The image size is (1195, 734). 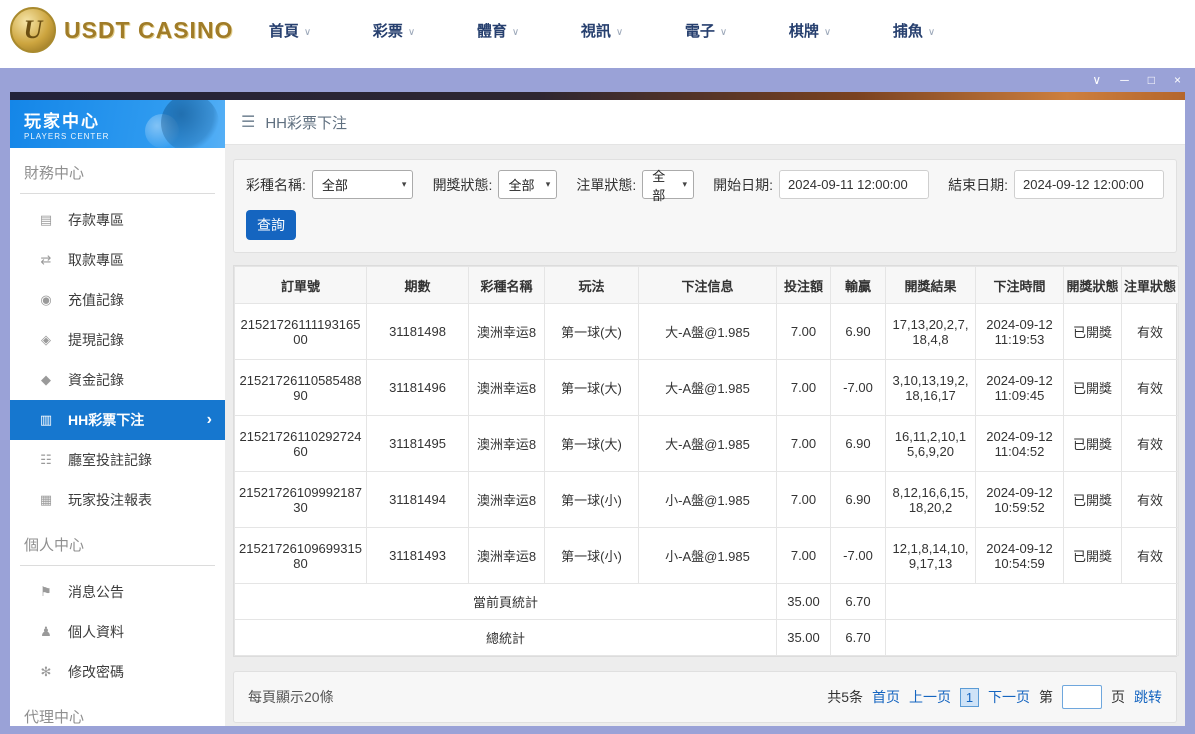 What do you see at coordinates (907, 31) in the screenshot?
I see `nav-item-label: 捕魚` at bounding box center [907, 31].